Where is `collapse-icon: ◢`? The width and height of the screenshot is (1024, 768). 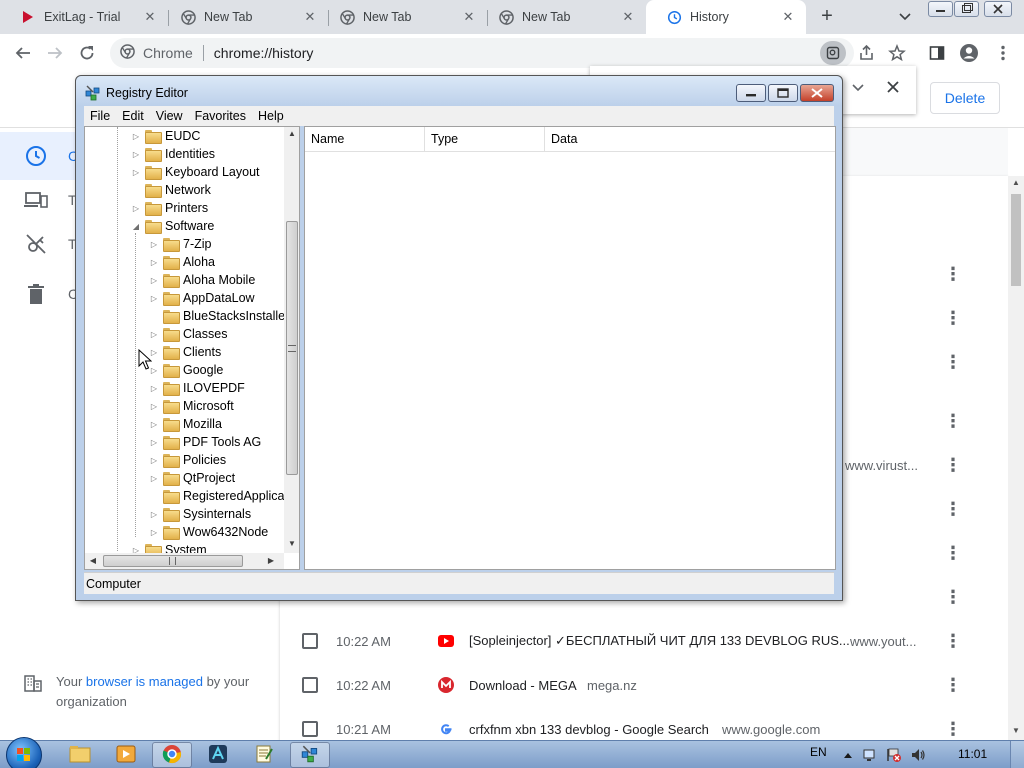 collapse-icon: ◢ is located at coordinates (136, 226).